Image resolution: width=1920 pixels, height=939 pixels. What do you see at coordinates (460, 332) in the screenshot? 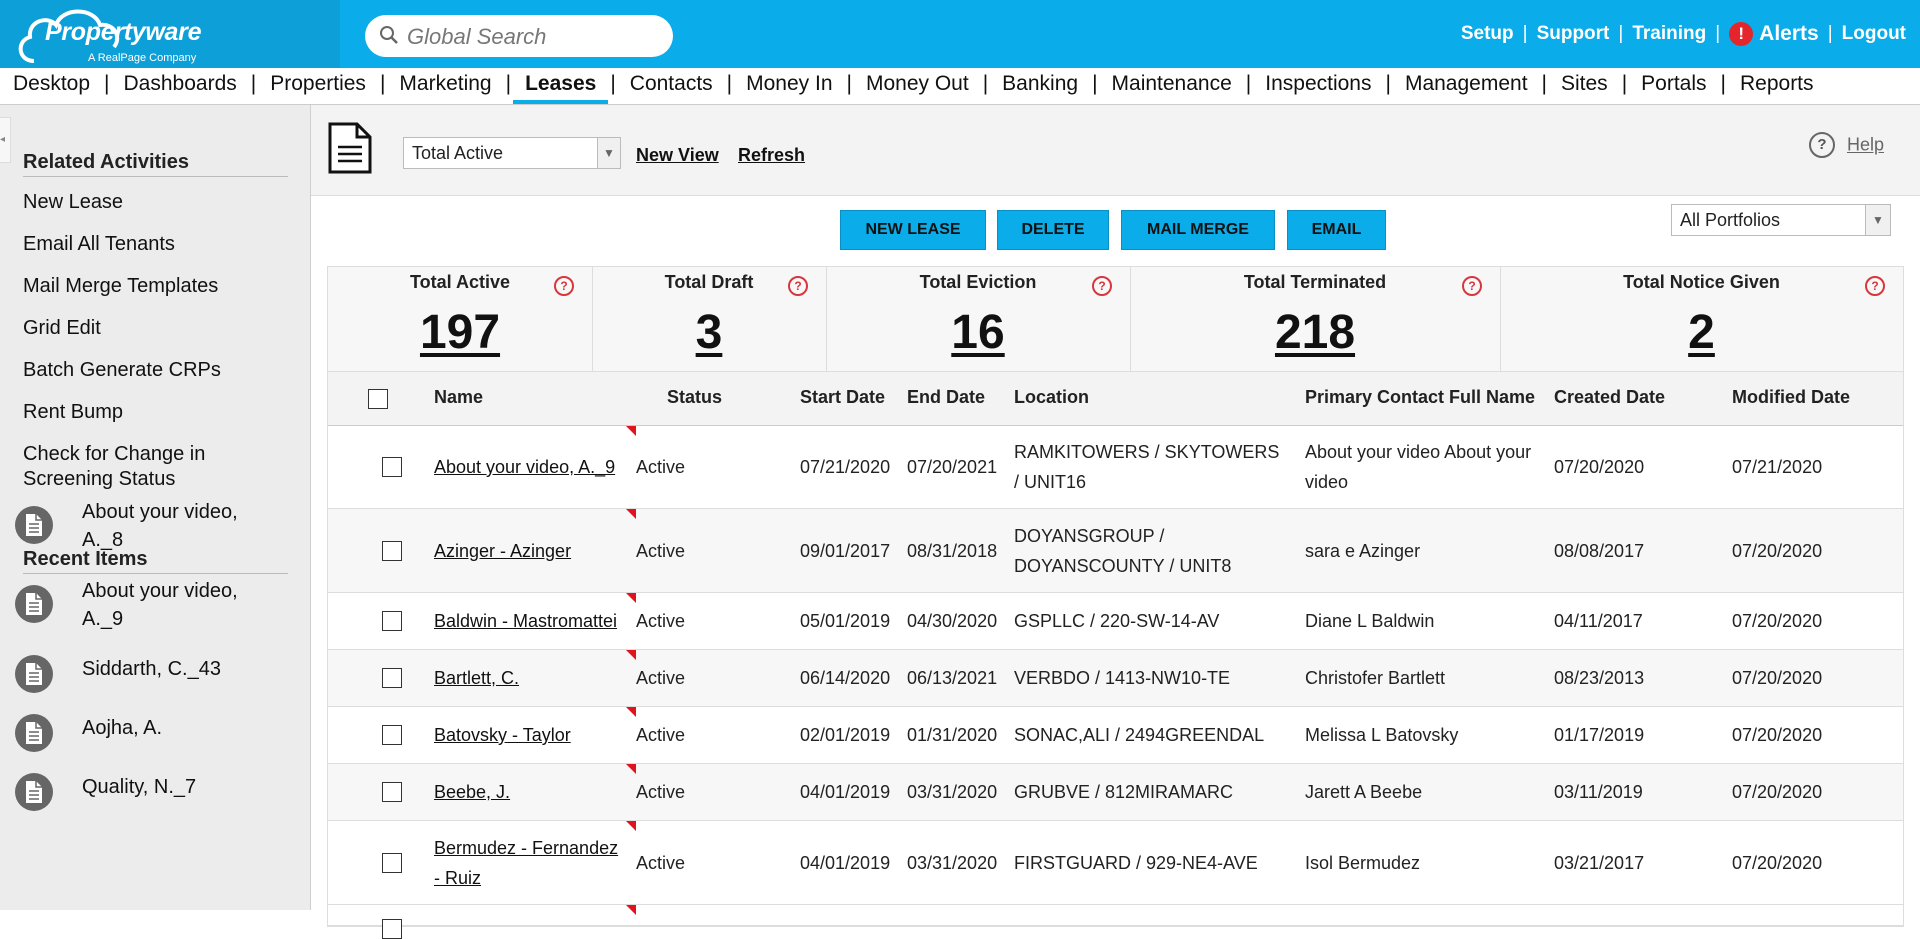
I see `stat-value: 197` at bounding box center [460, 332].